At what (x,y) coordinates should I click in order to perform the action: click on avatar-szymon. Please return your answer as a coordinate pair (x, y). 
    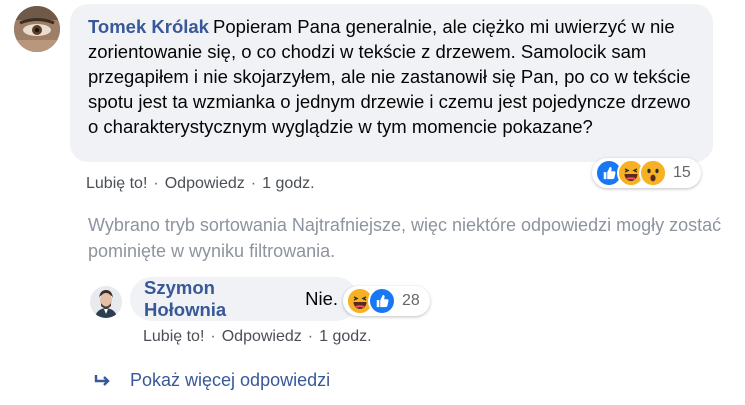
    Looking at the image, I should click on (106, 302).